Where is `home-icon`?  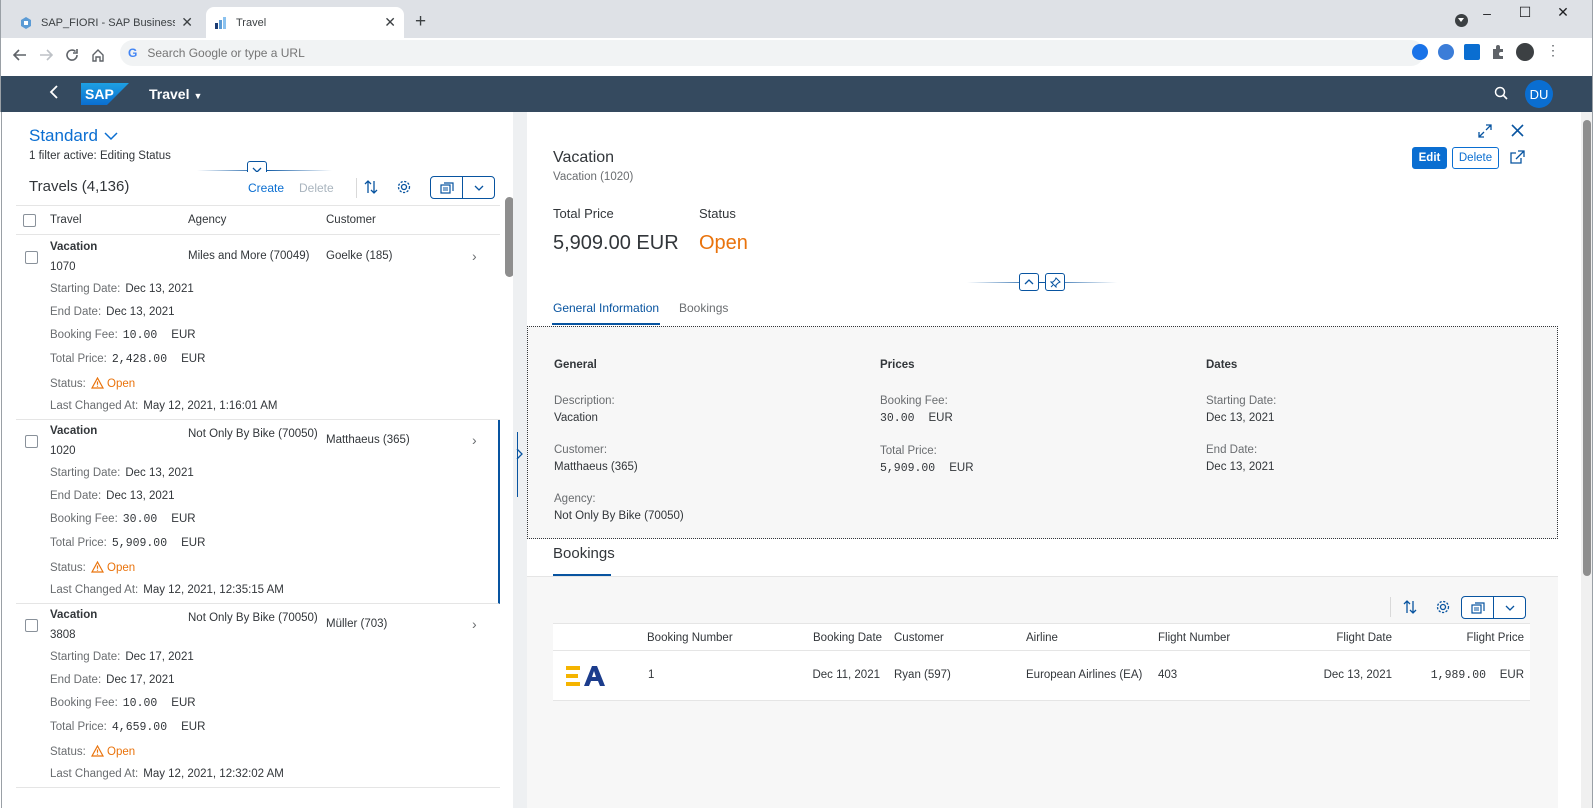 home-icon is located at coordinates (98, 55).